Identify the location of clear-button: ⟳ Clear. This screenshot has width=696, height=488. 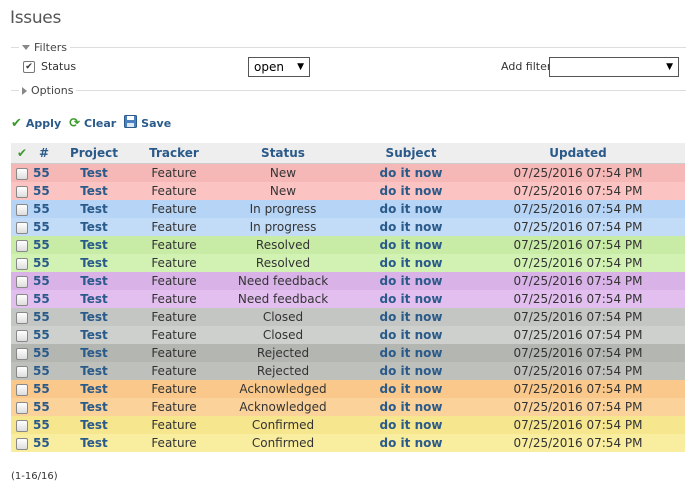
(92, 123).